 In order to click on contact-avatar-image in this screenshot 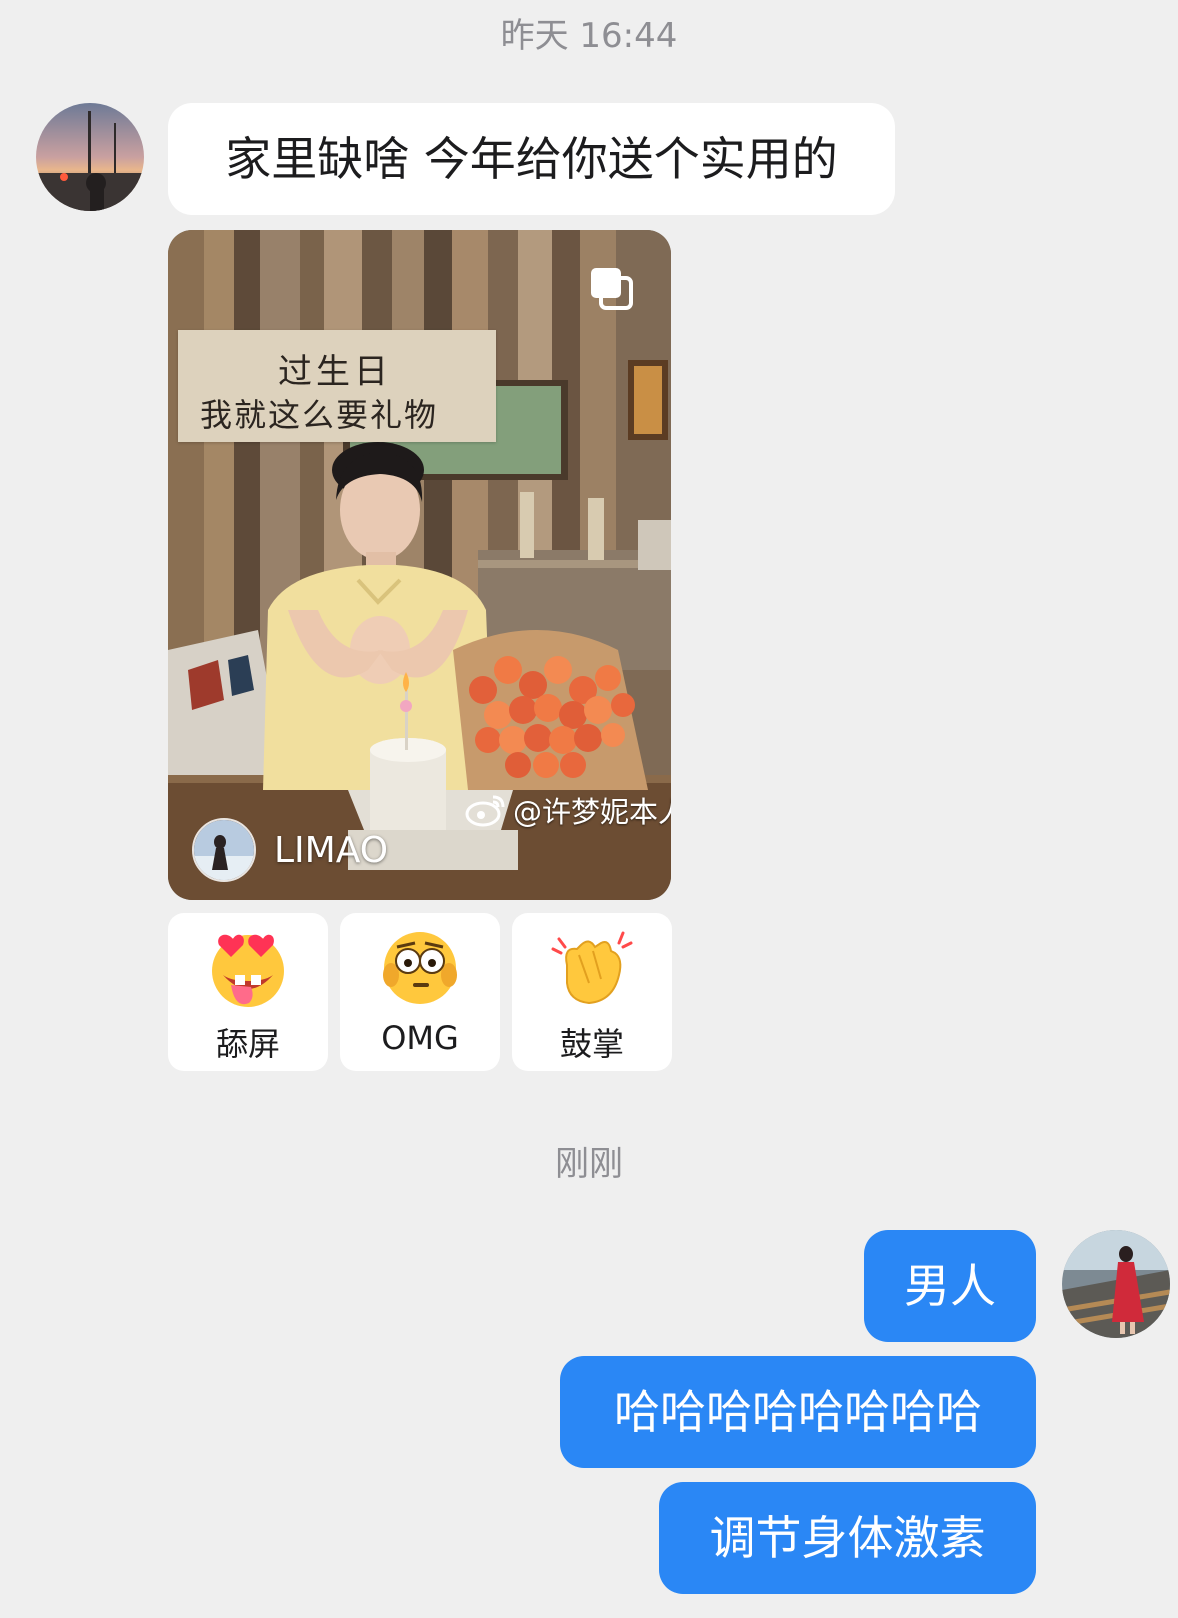, I will do `click(90, 157)`.